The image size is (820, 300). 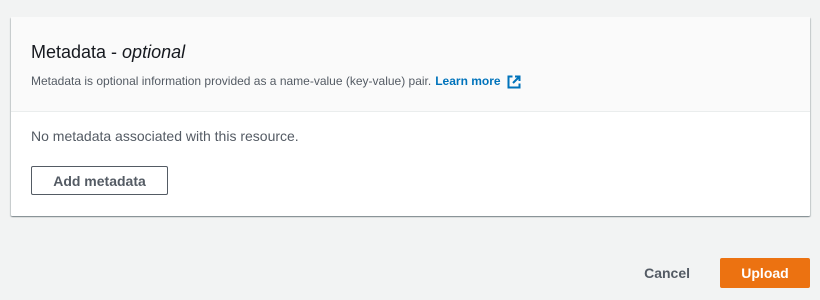 I want to click on learn-more-link: Learn more, so click(x=478, y=81).